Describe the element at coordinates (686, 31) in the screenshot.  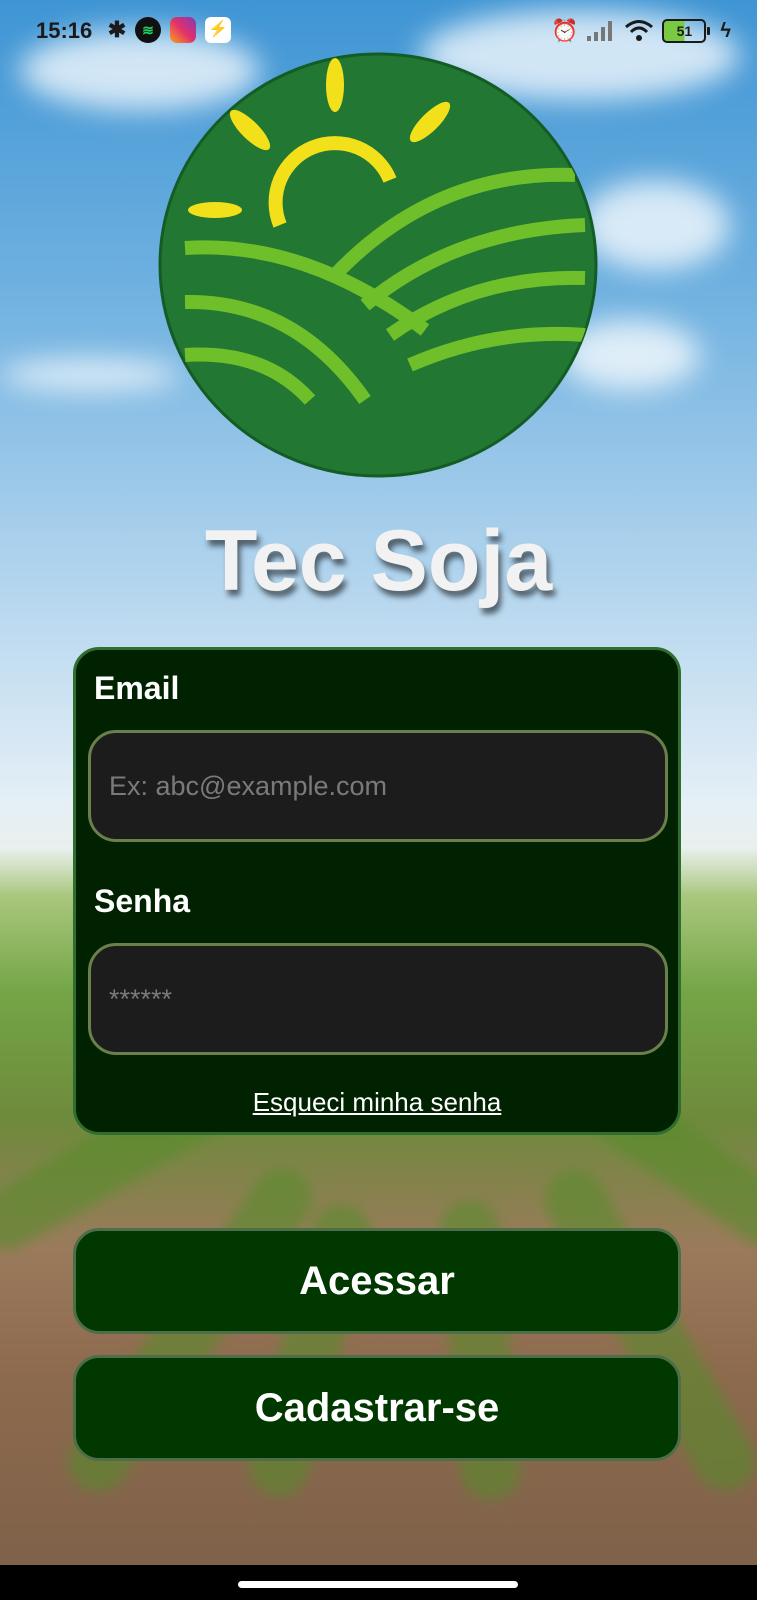
I see `battery-icon: 51` at that location.